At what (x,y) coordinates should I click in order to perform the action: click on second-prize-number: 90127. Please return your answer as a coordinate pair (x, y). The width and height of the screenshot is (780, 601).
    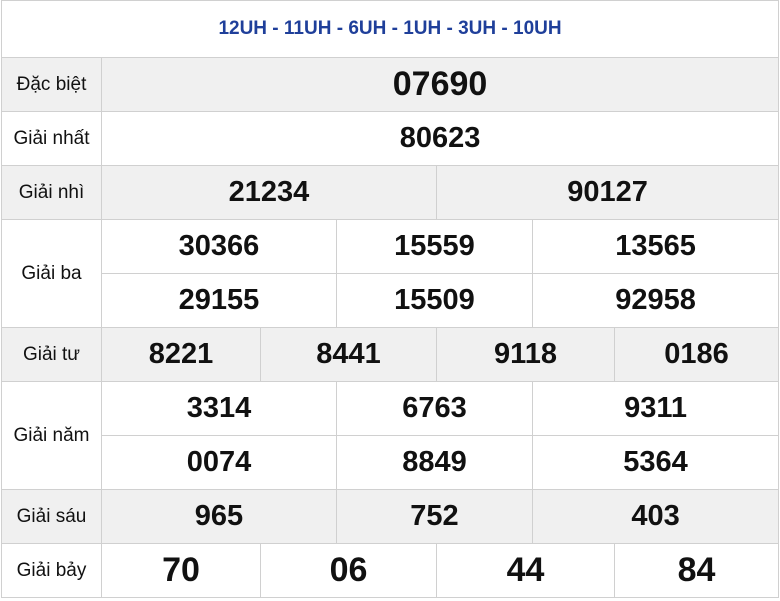
    Looking at the image, I should click on (607, 192).